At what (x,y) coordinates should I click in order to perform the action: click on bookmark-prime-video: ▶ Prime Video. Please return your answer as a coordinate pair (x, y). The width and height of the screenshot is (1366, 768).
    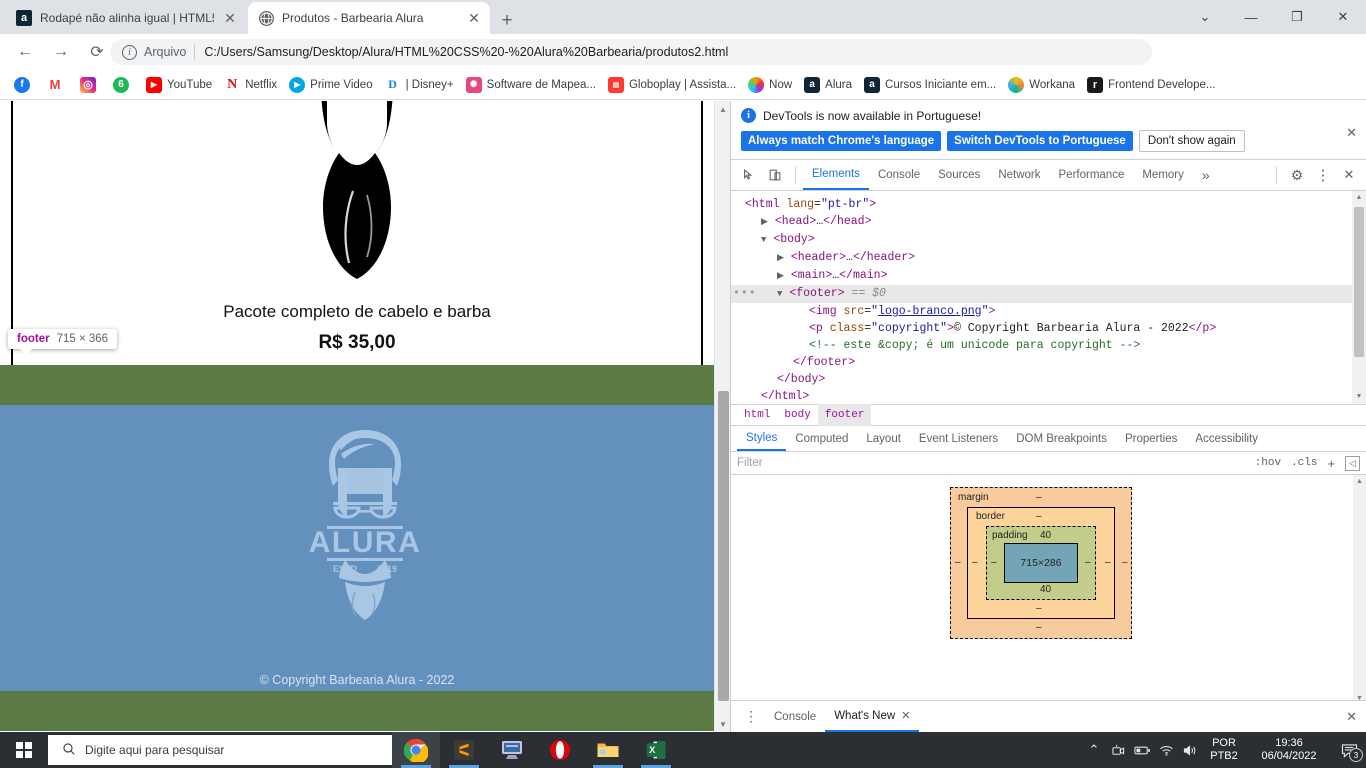
    Looking at the image, I should click on (330, 85).